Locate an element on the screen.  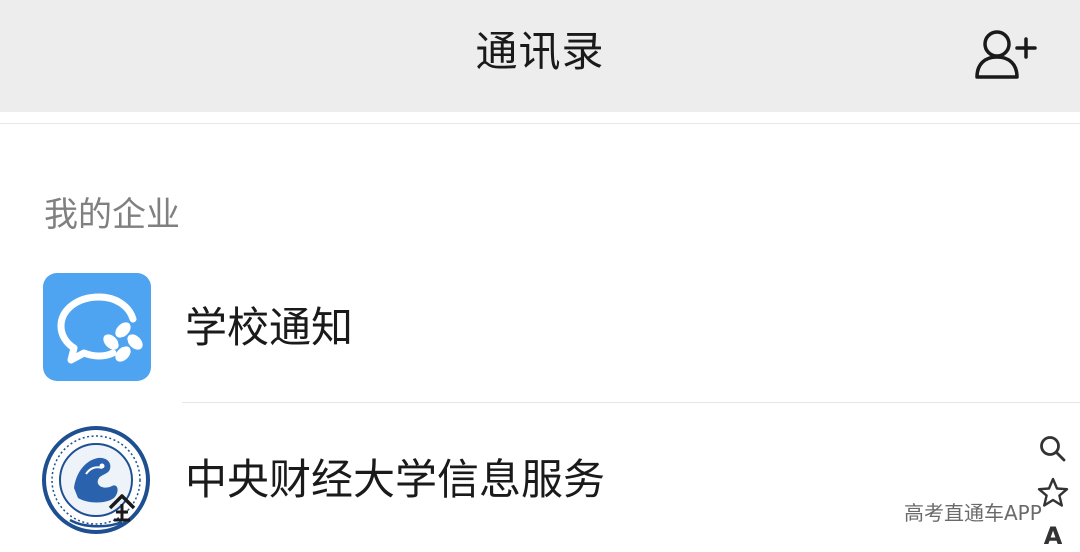
index-search is located at coordinates (1053, 449).